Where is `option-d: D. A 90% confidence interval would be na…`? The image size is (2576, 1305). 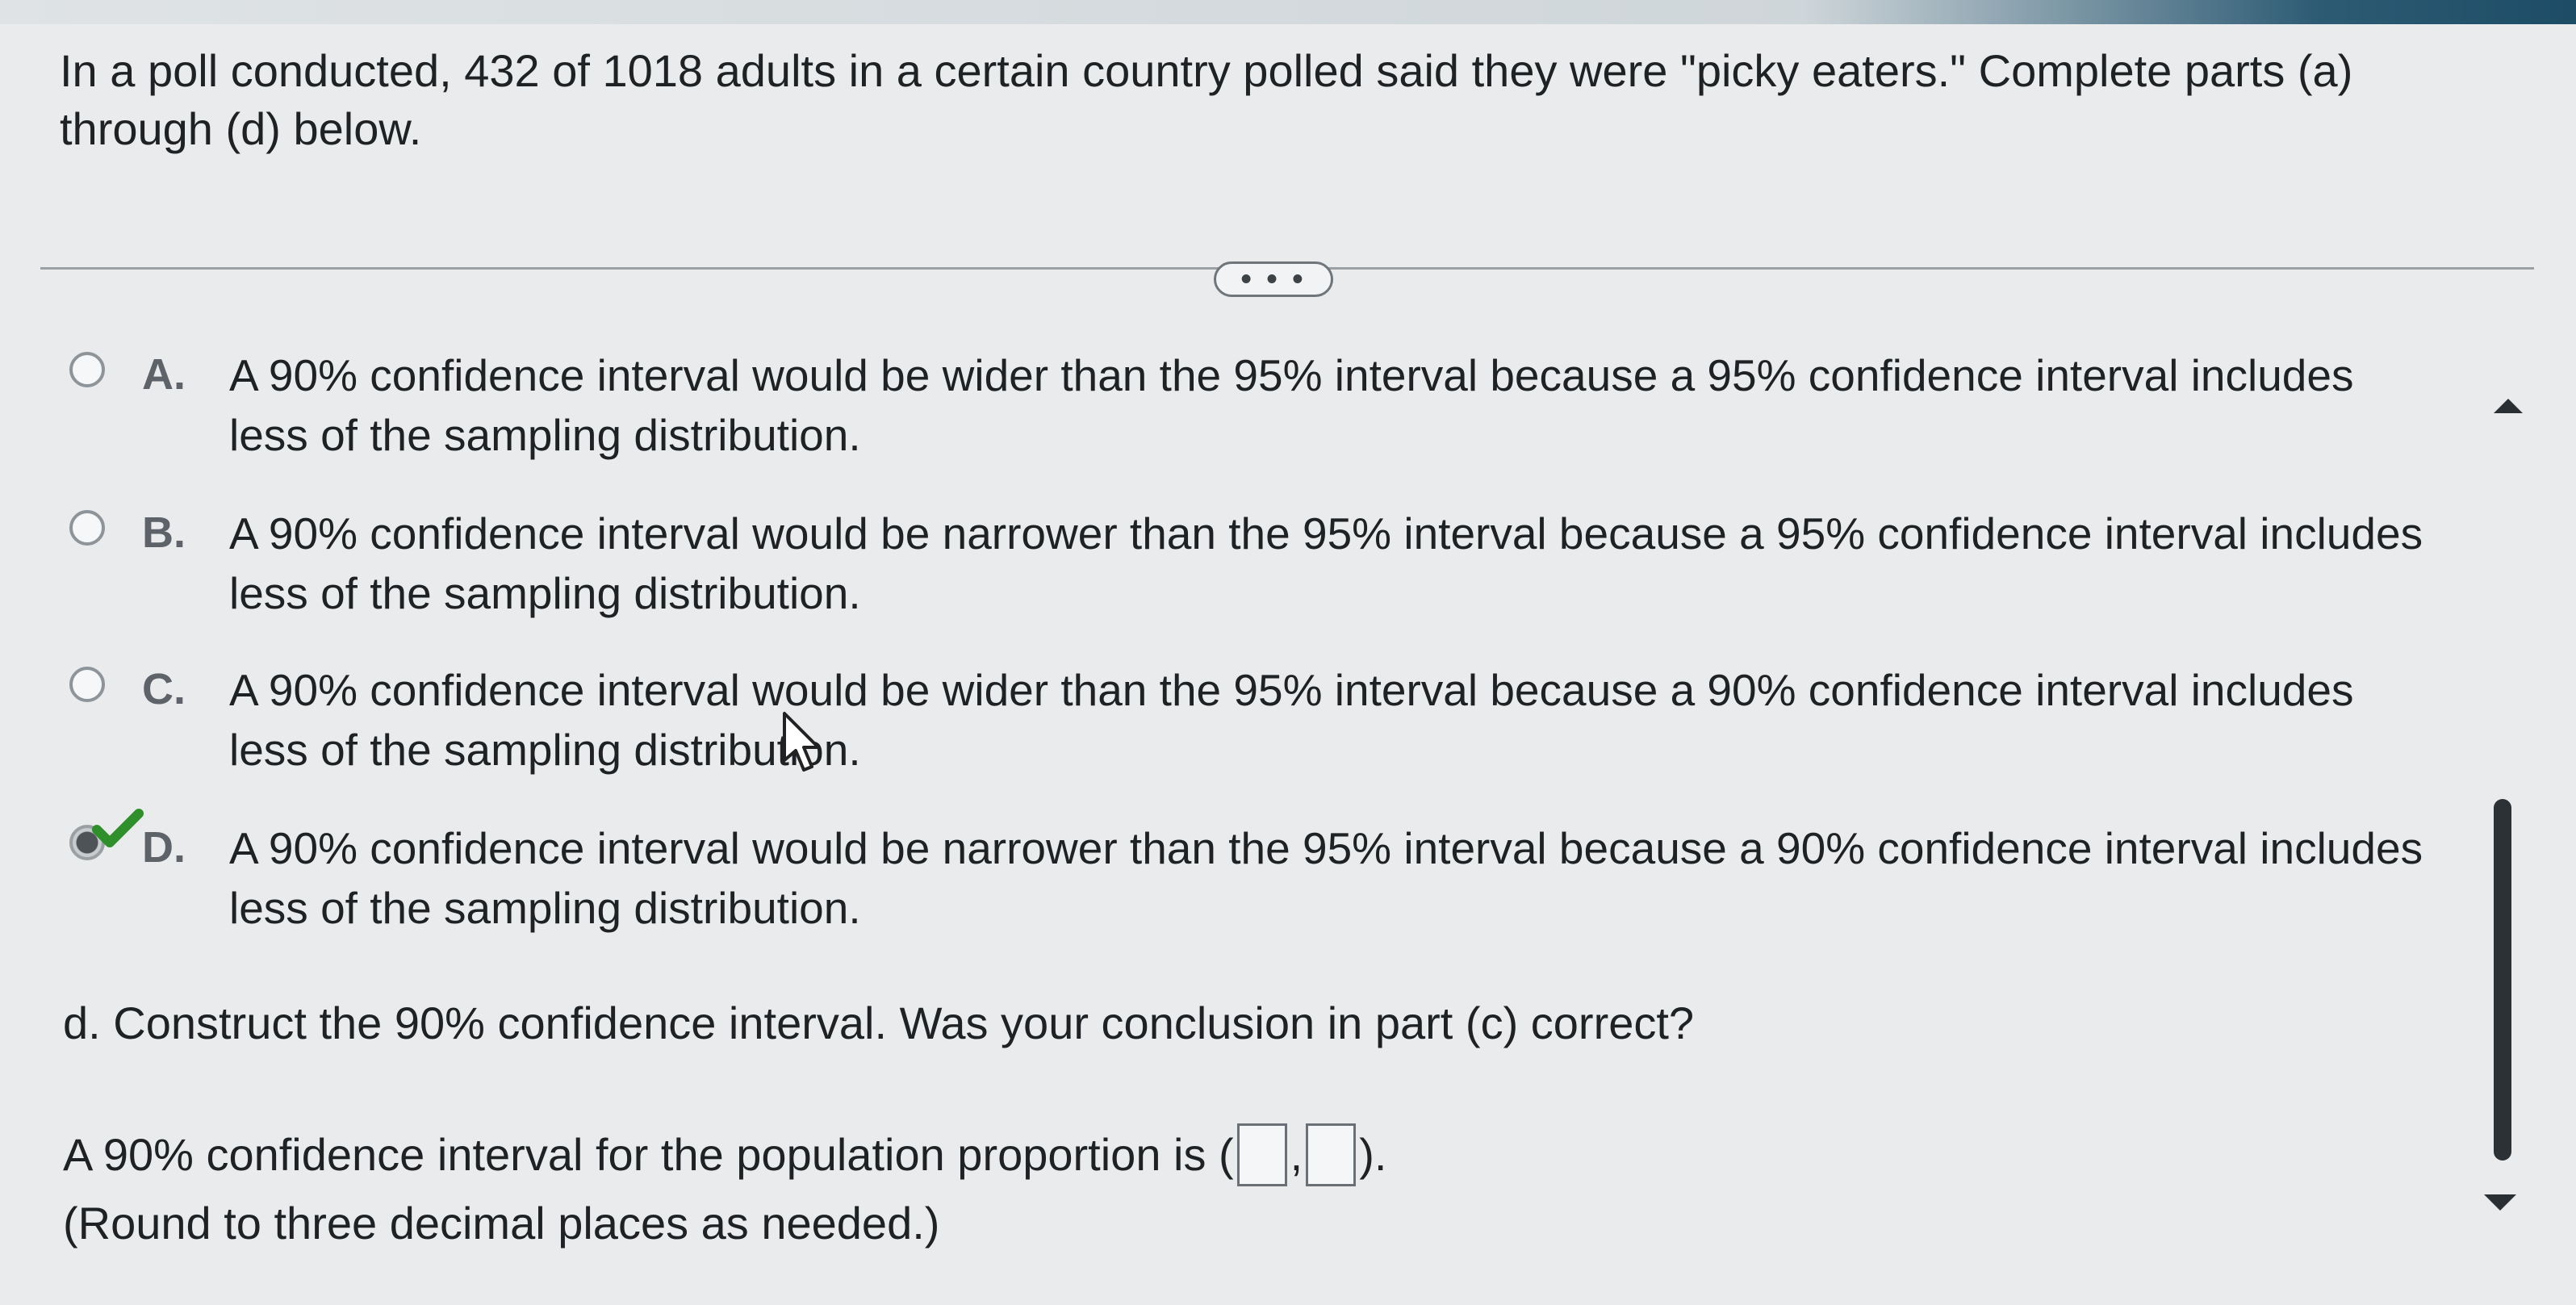 option-d: D. A 90% confidence interval would be na… is located at coordinates (1244, 882).